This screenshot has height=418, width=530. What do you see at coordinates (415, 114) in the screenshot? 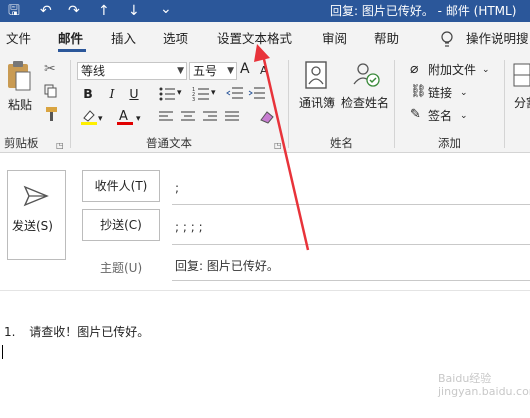
I see `signature-icon: ✎` at bounding box center [415, 114].